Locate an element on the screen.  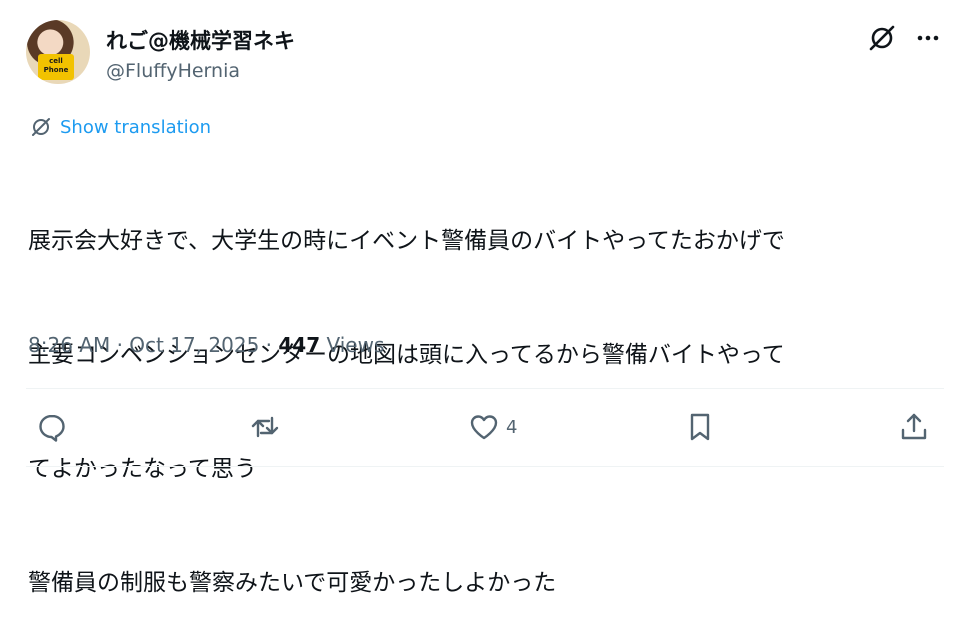
reply-icon is located at coordinates (52, 428).